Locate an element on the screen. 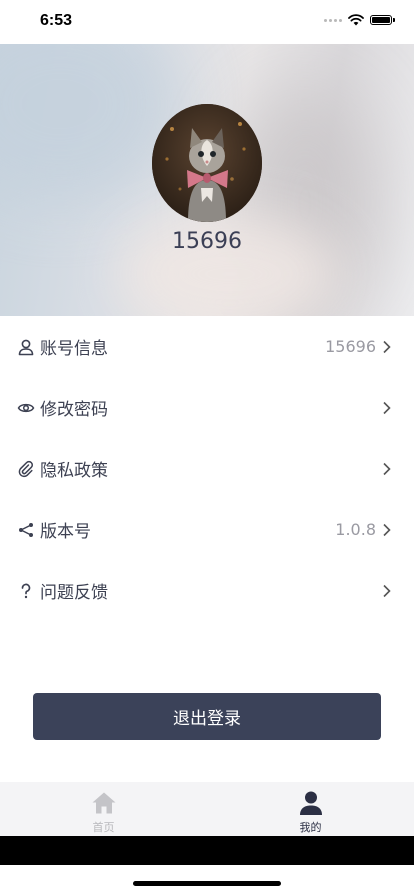  menu-item-change-password: 修改密码 is located at coordinates (207, 407).